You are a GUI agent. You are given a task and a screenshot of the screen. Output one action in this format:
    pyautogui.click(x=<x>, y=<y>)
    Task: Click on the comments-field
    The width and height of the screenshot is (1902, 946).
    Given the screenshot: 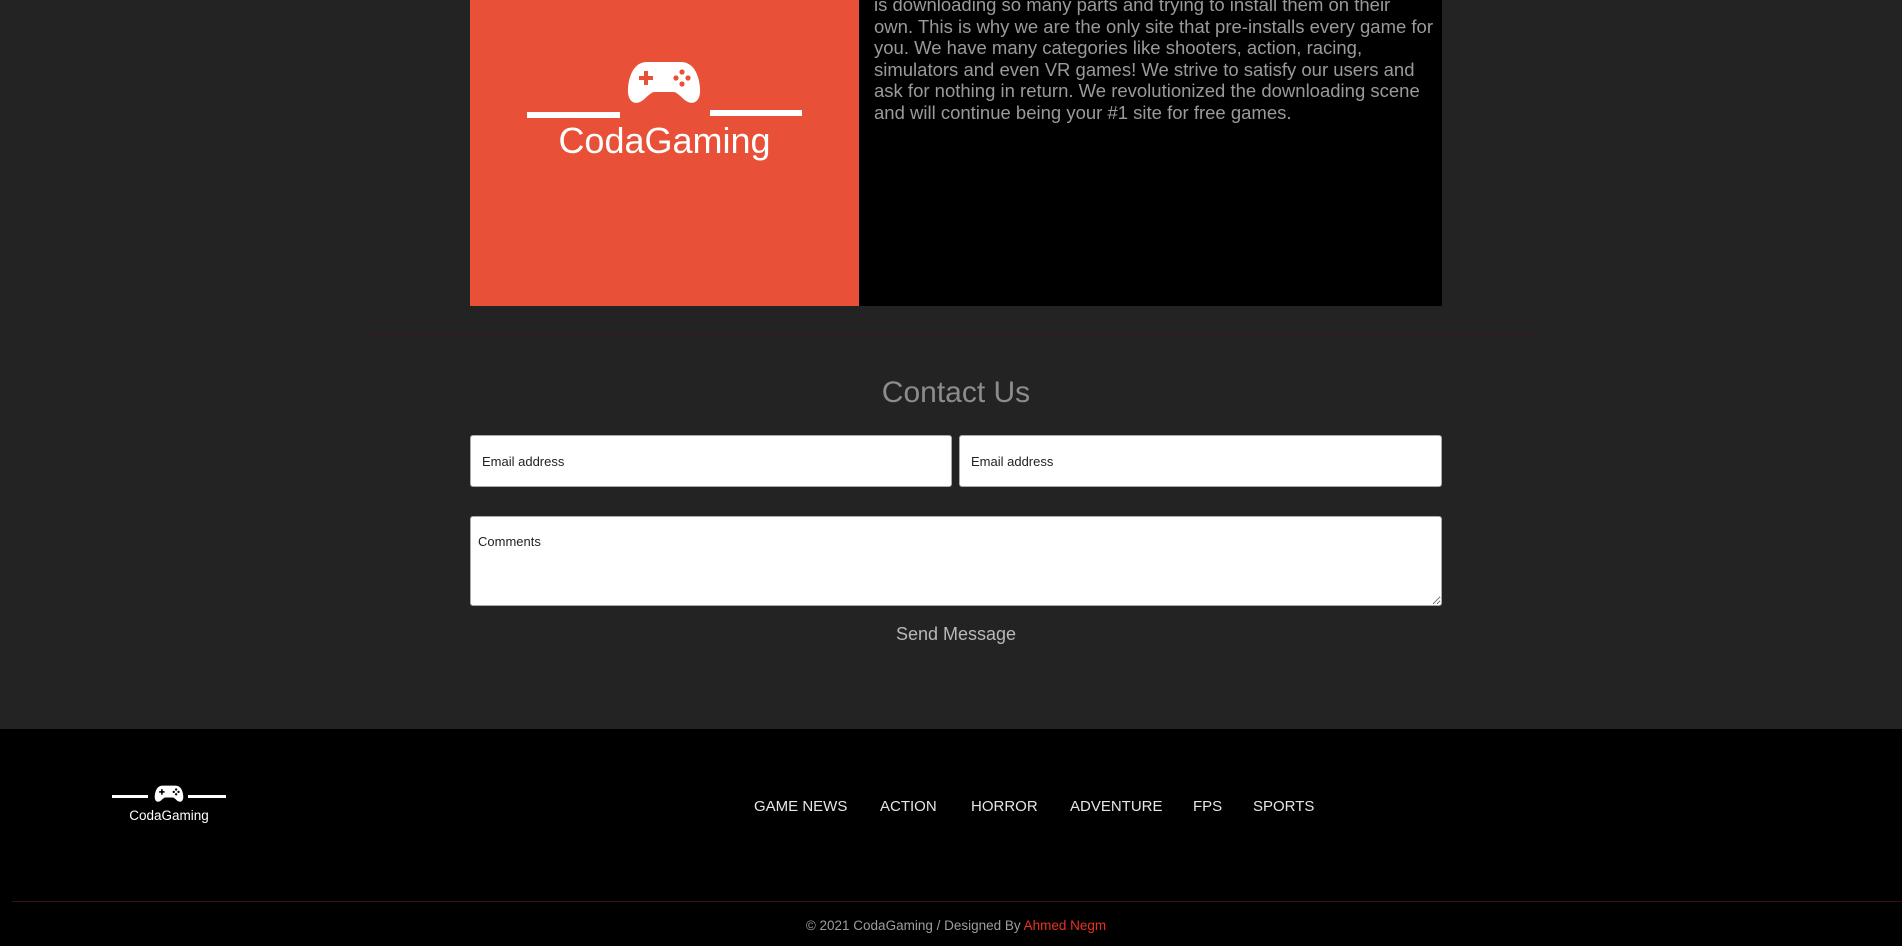 What is the action you would take?
    pyautogui.click(x=956, y=561)
    